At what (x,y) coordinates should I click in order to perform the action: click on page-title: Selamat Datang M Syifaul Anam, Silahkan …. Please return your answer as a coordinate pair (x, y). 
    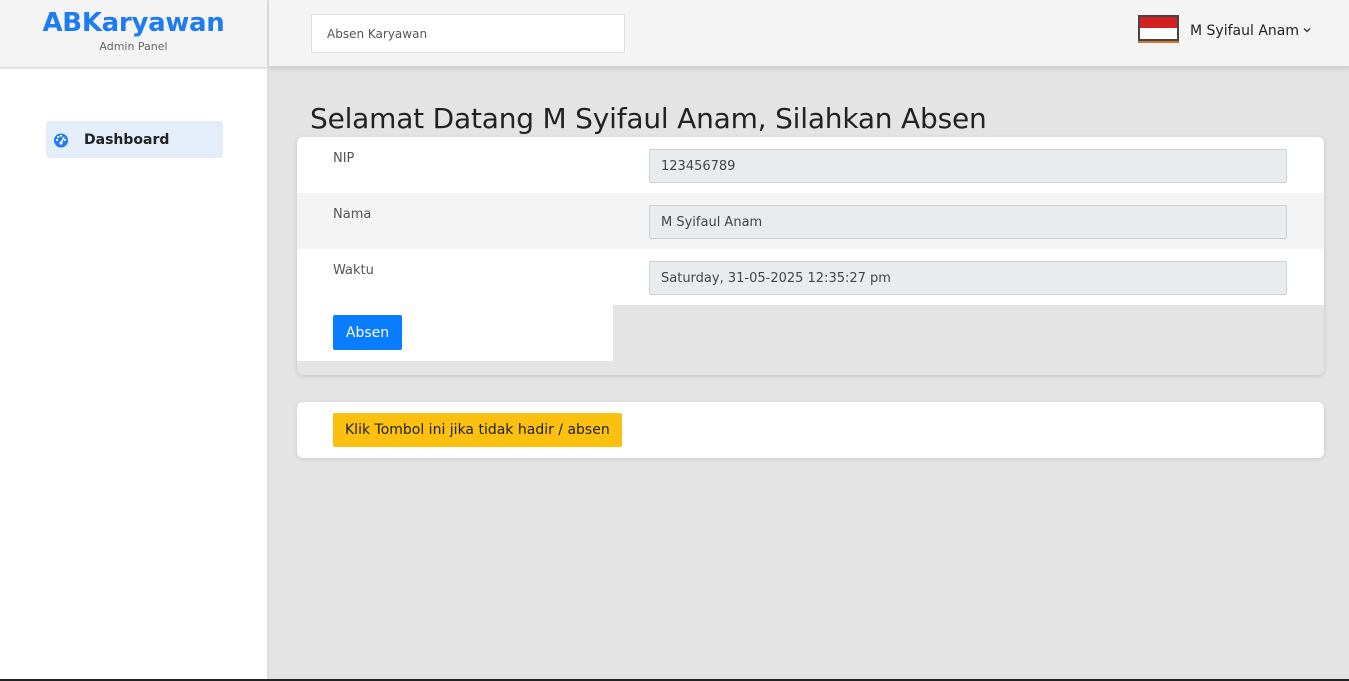
    Looking at the image, I should click on (648, 118).